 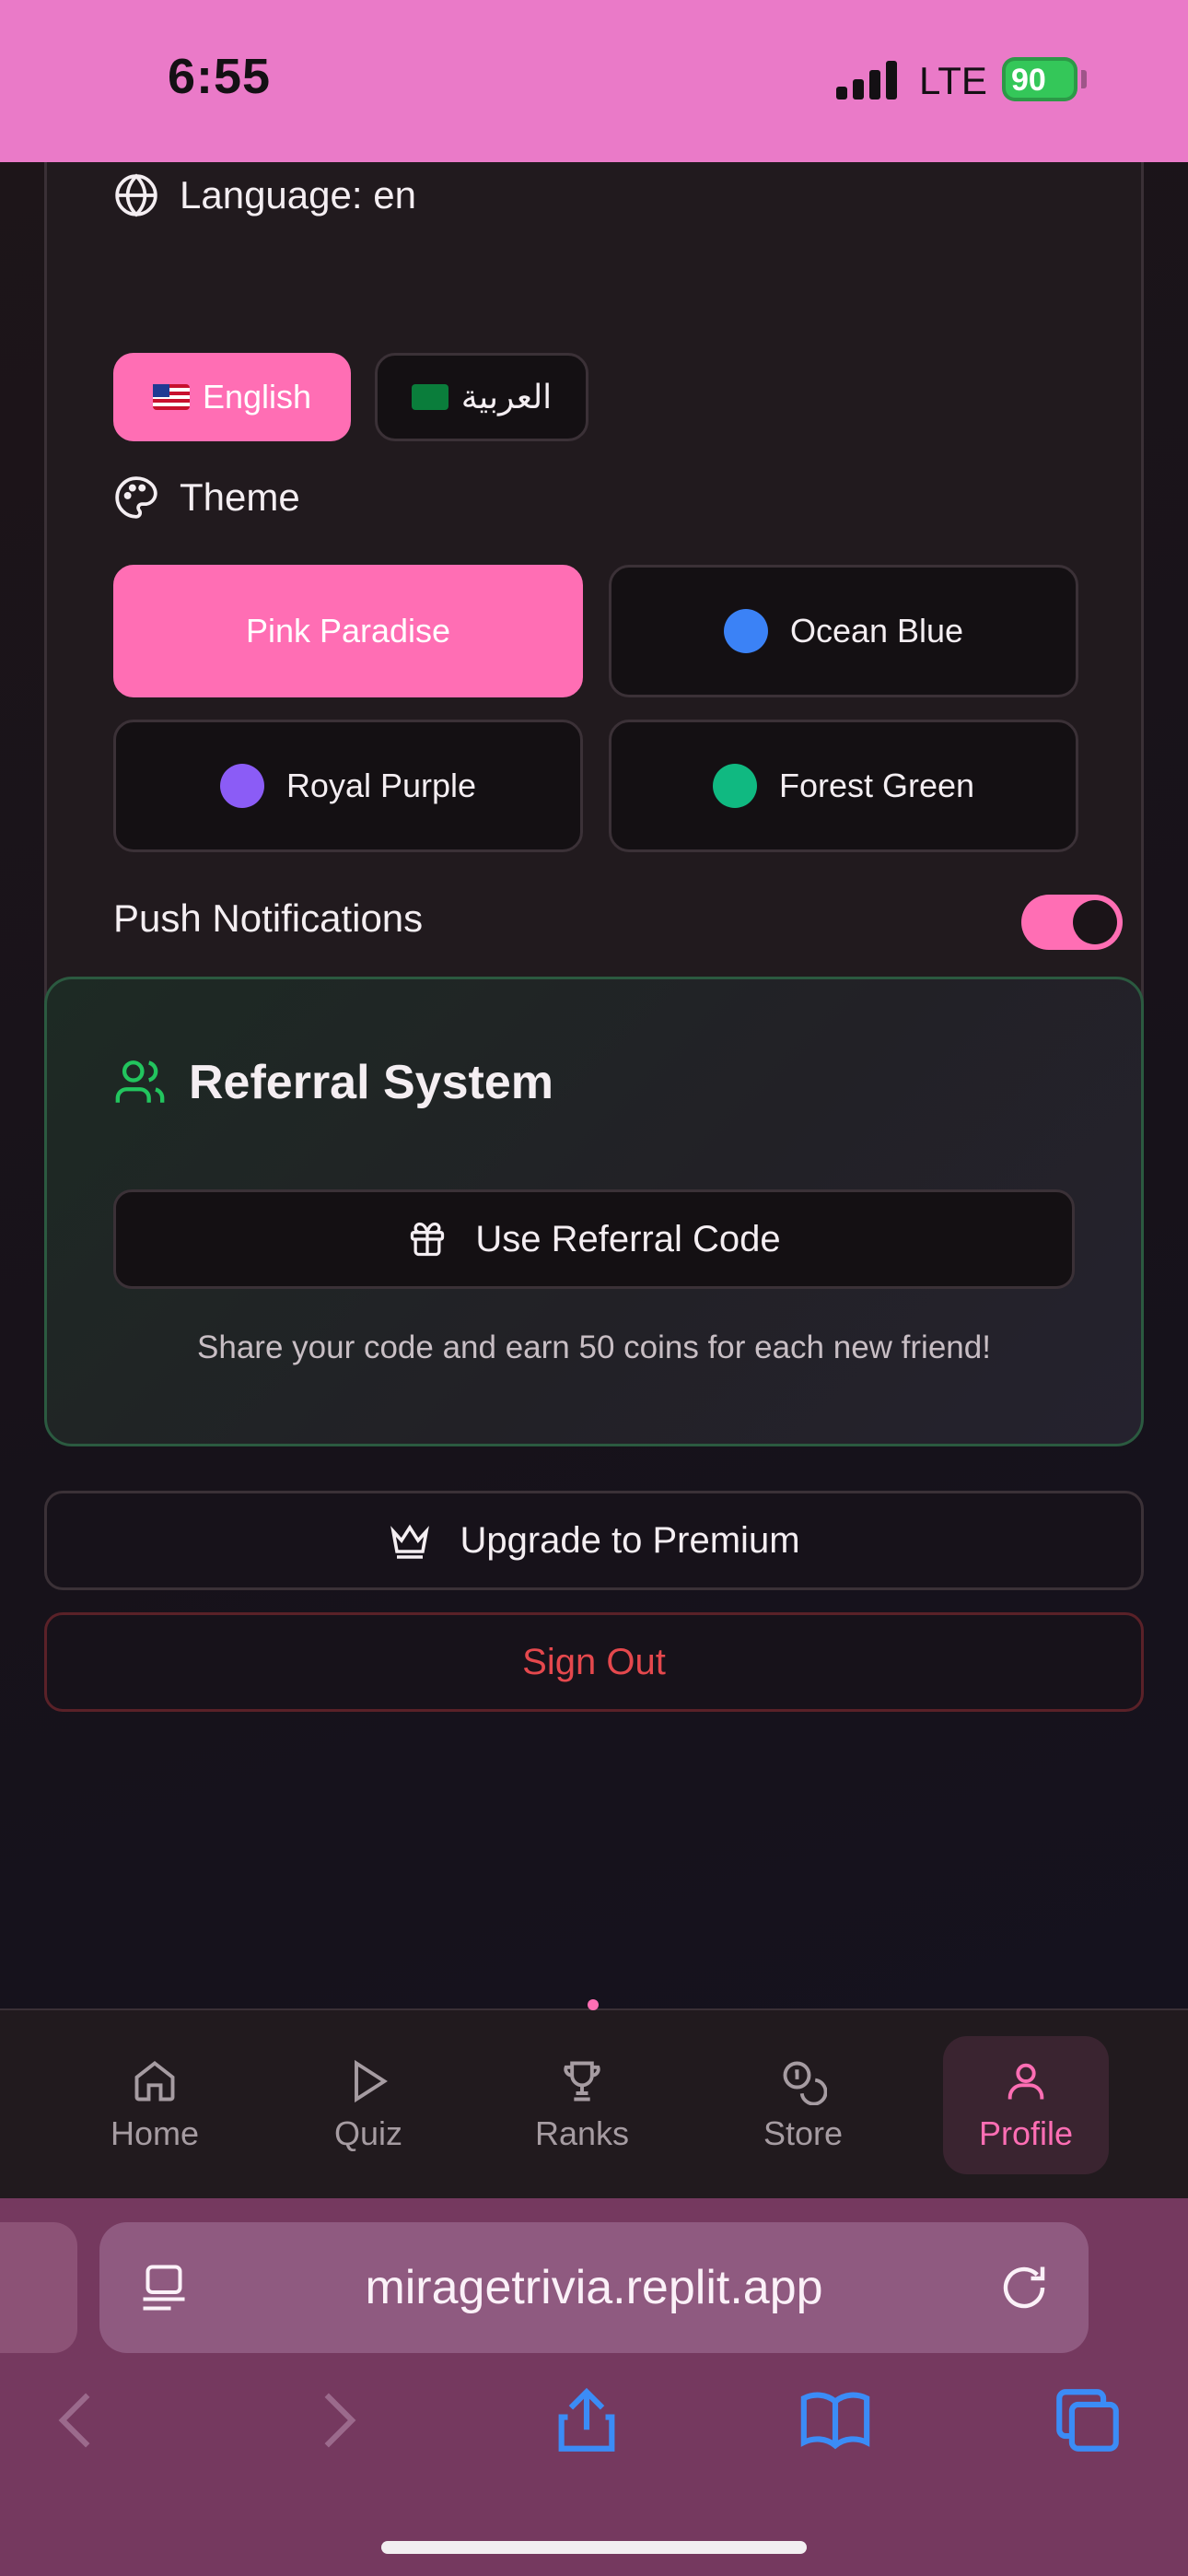 What do you see at coordinates (220, 76) in the screenshot?
I see `status-time: 6:55` at bounding box center [220, 76].